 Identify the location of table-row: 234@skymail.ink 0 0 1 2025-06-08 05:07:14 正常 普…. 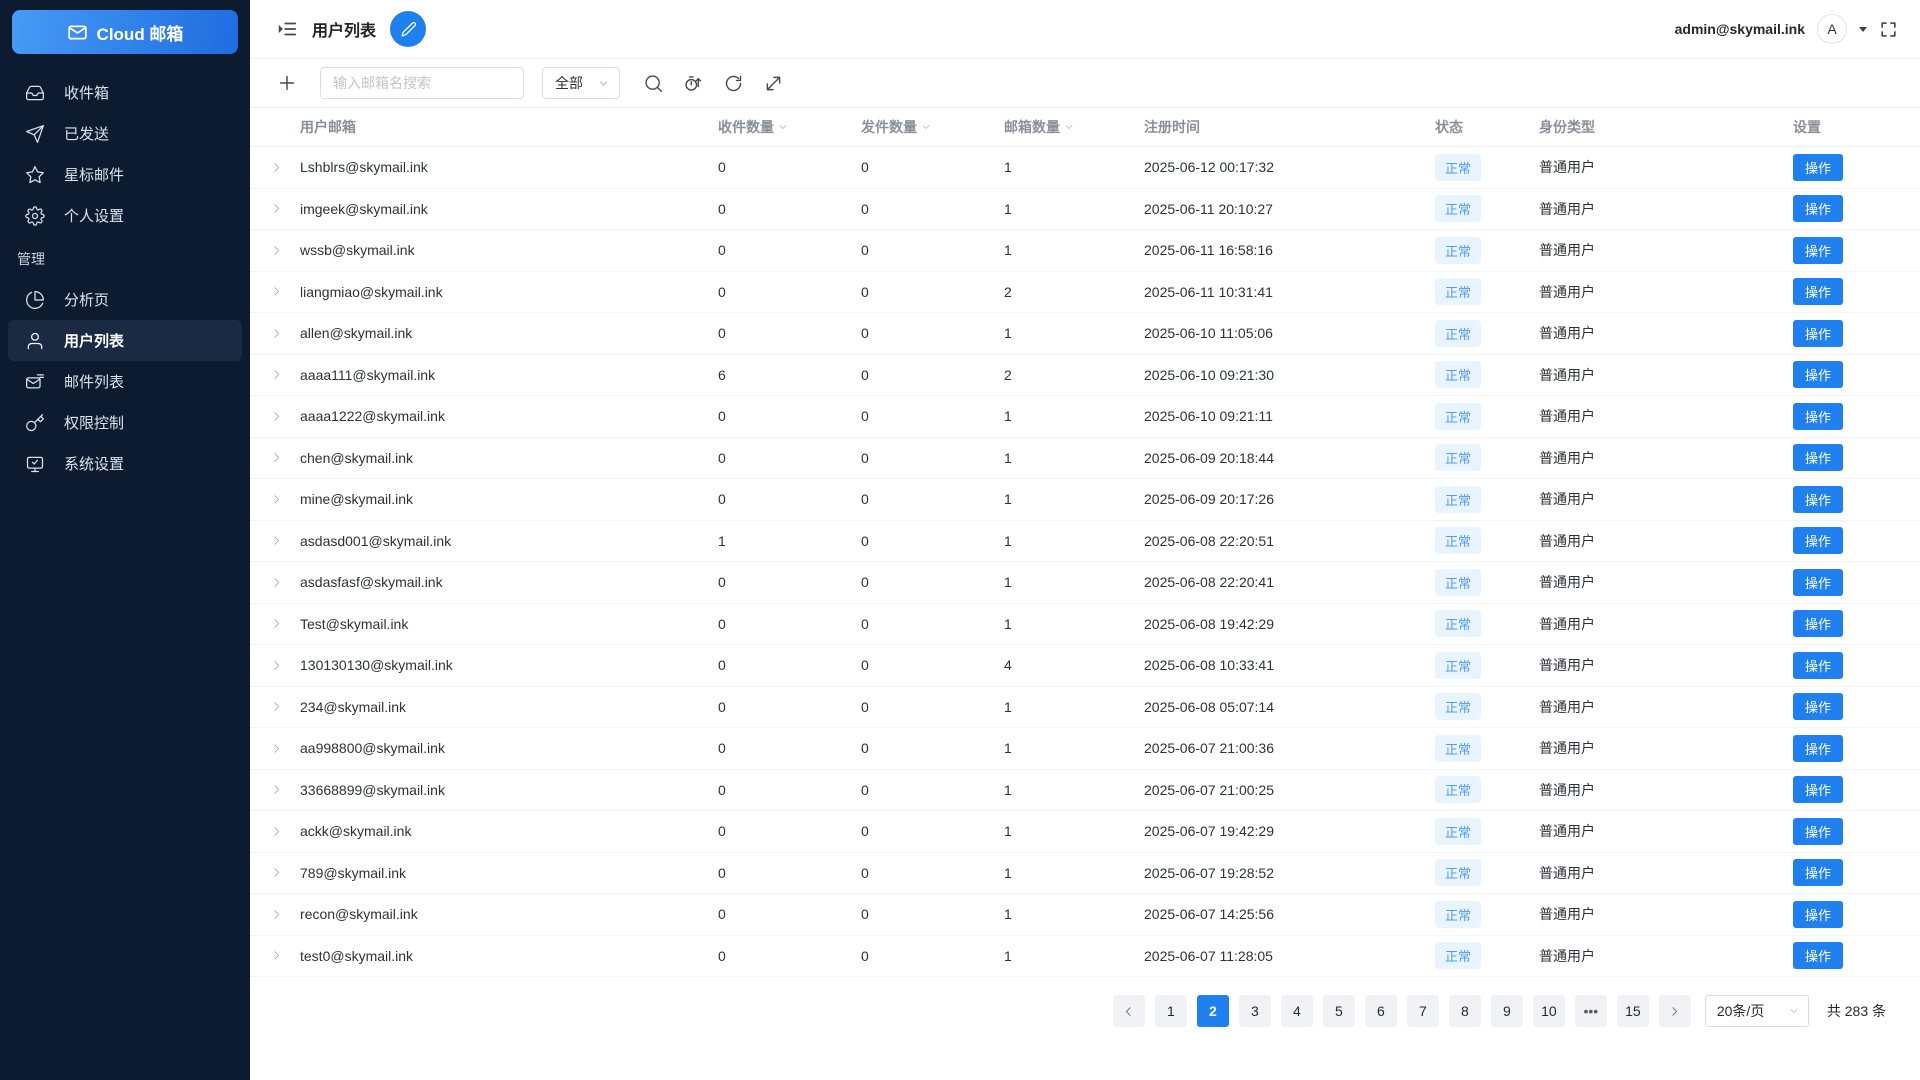
(1085, 707).